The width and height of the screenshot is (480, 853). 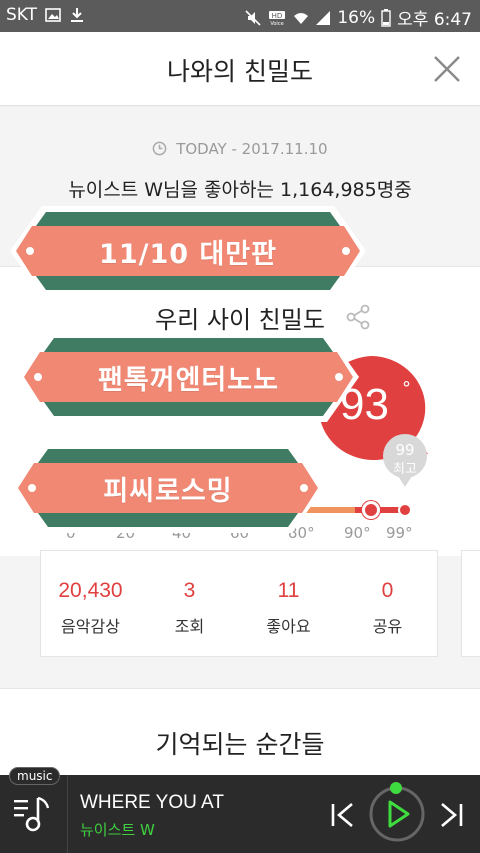 I want to click on ribbon-sticker: 피씨로스밍, so click(x=168, y=488).